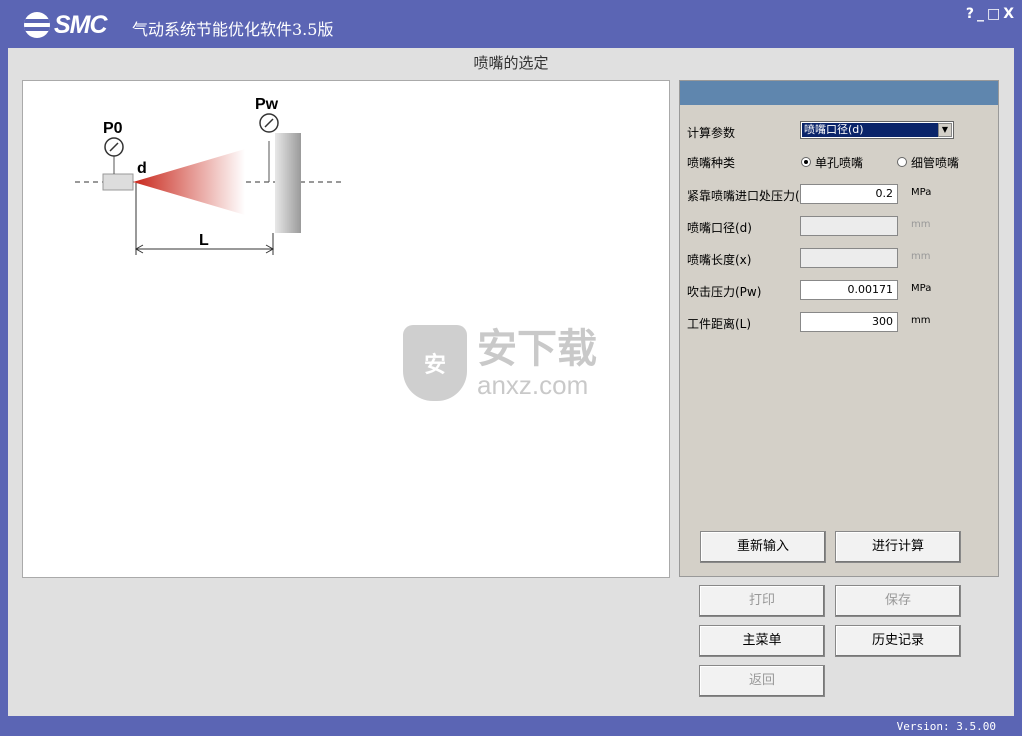  I want to click on main-menu-button: 主菜单, so click(762, 641).